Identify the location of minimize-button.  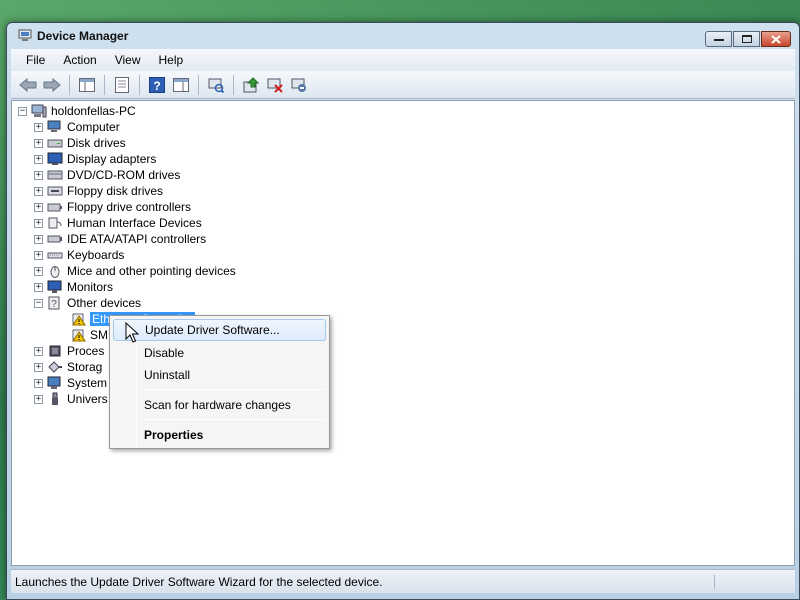
(718, 39).